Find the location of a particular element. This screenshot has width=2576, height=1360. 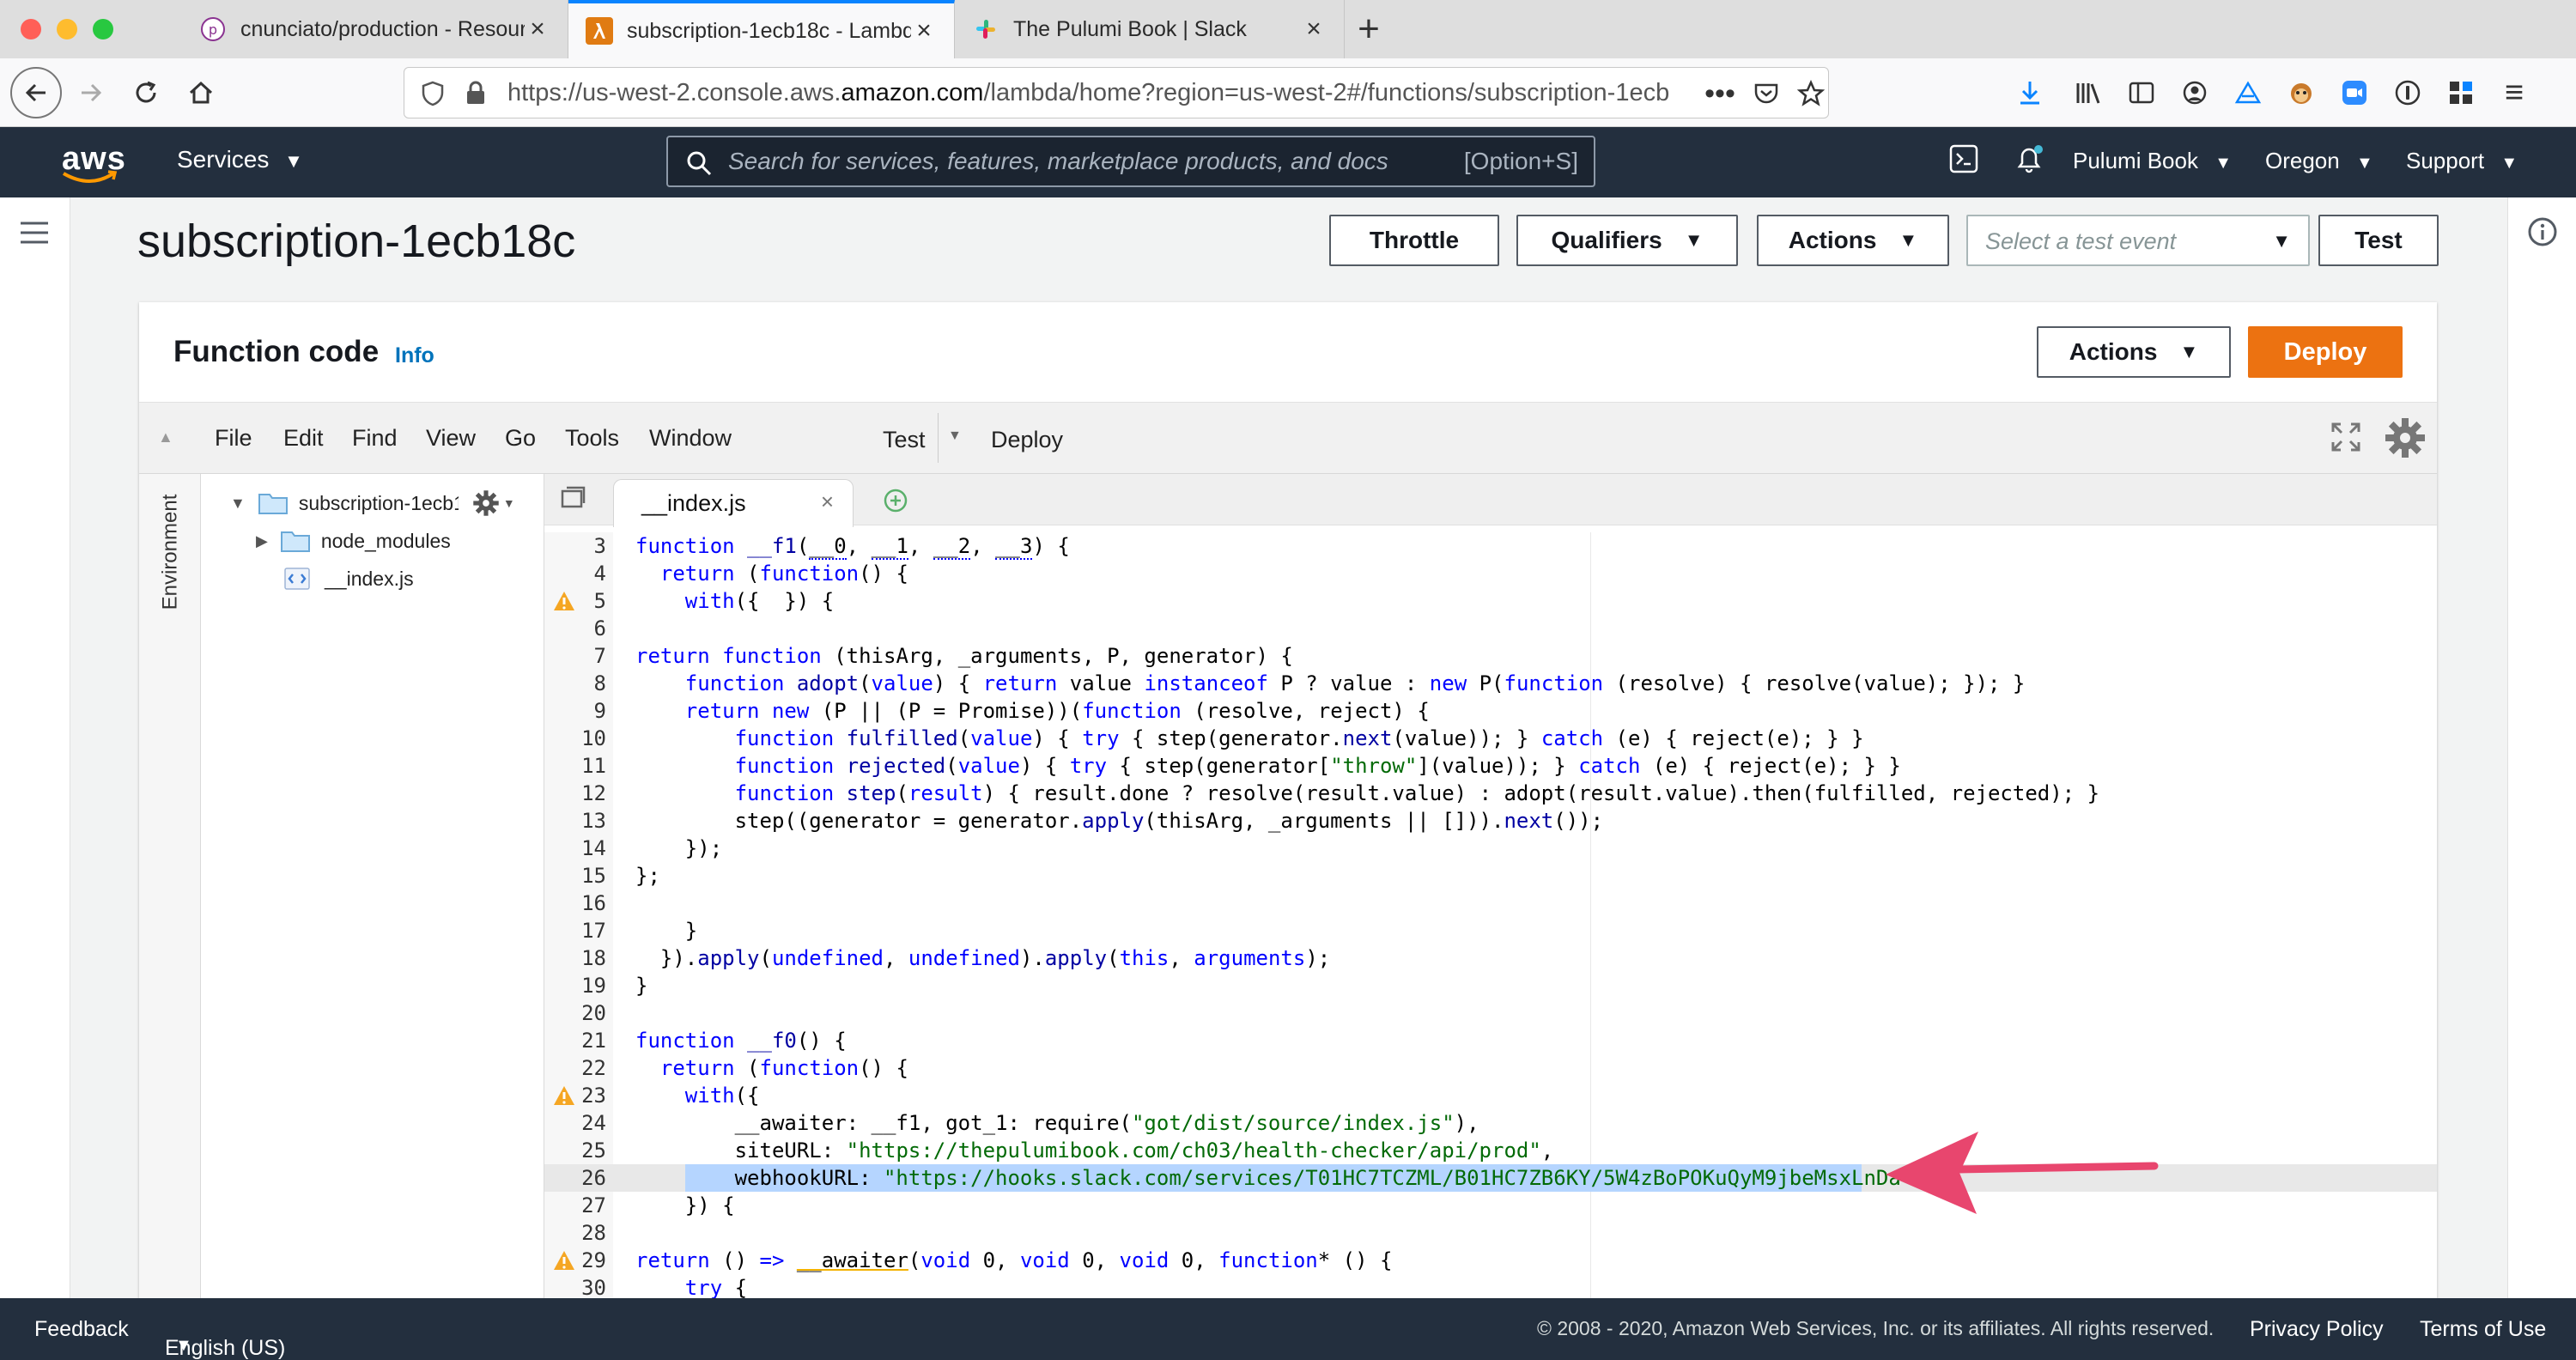

pocket-icon is located at coordinates (1766, 93).